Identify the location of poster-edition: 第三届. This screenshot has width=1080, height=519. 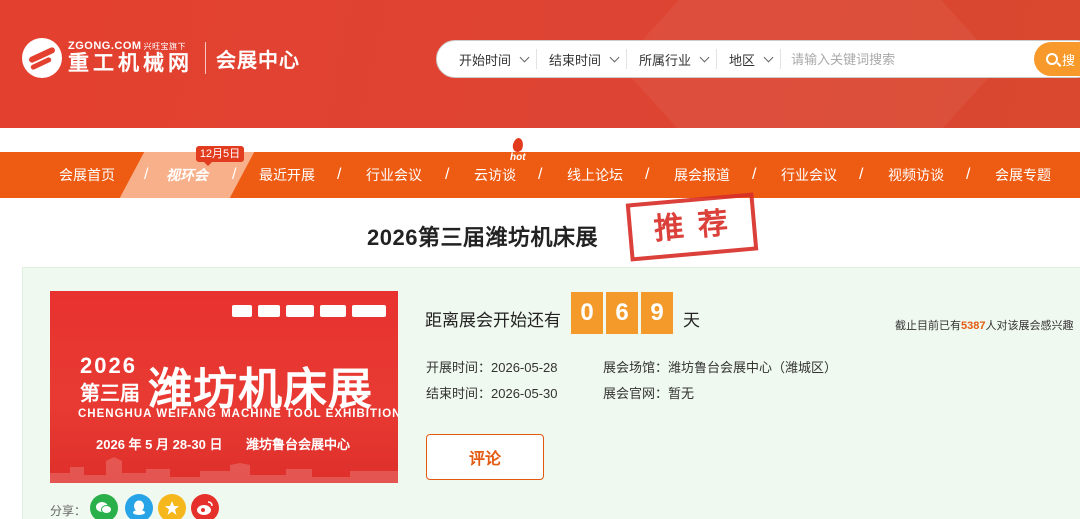
(110, 394).